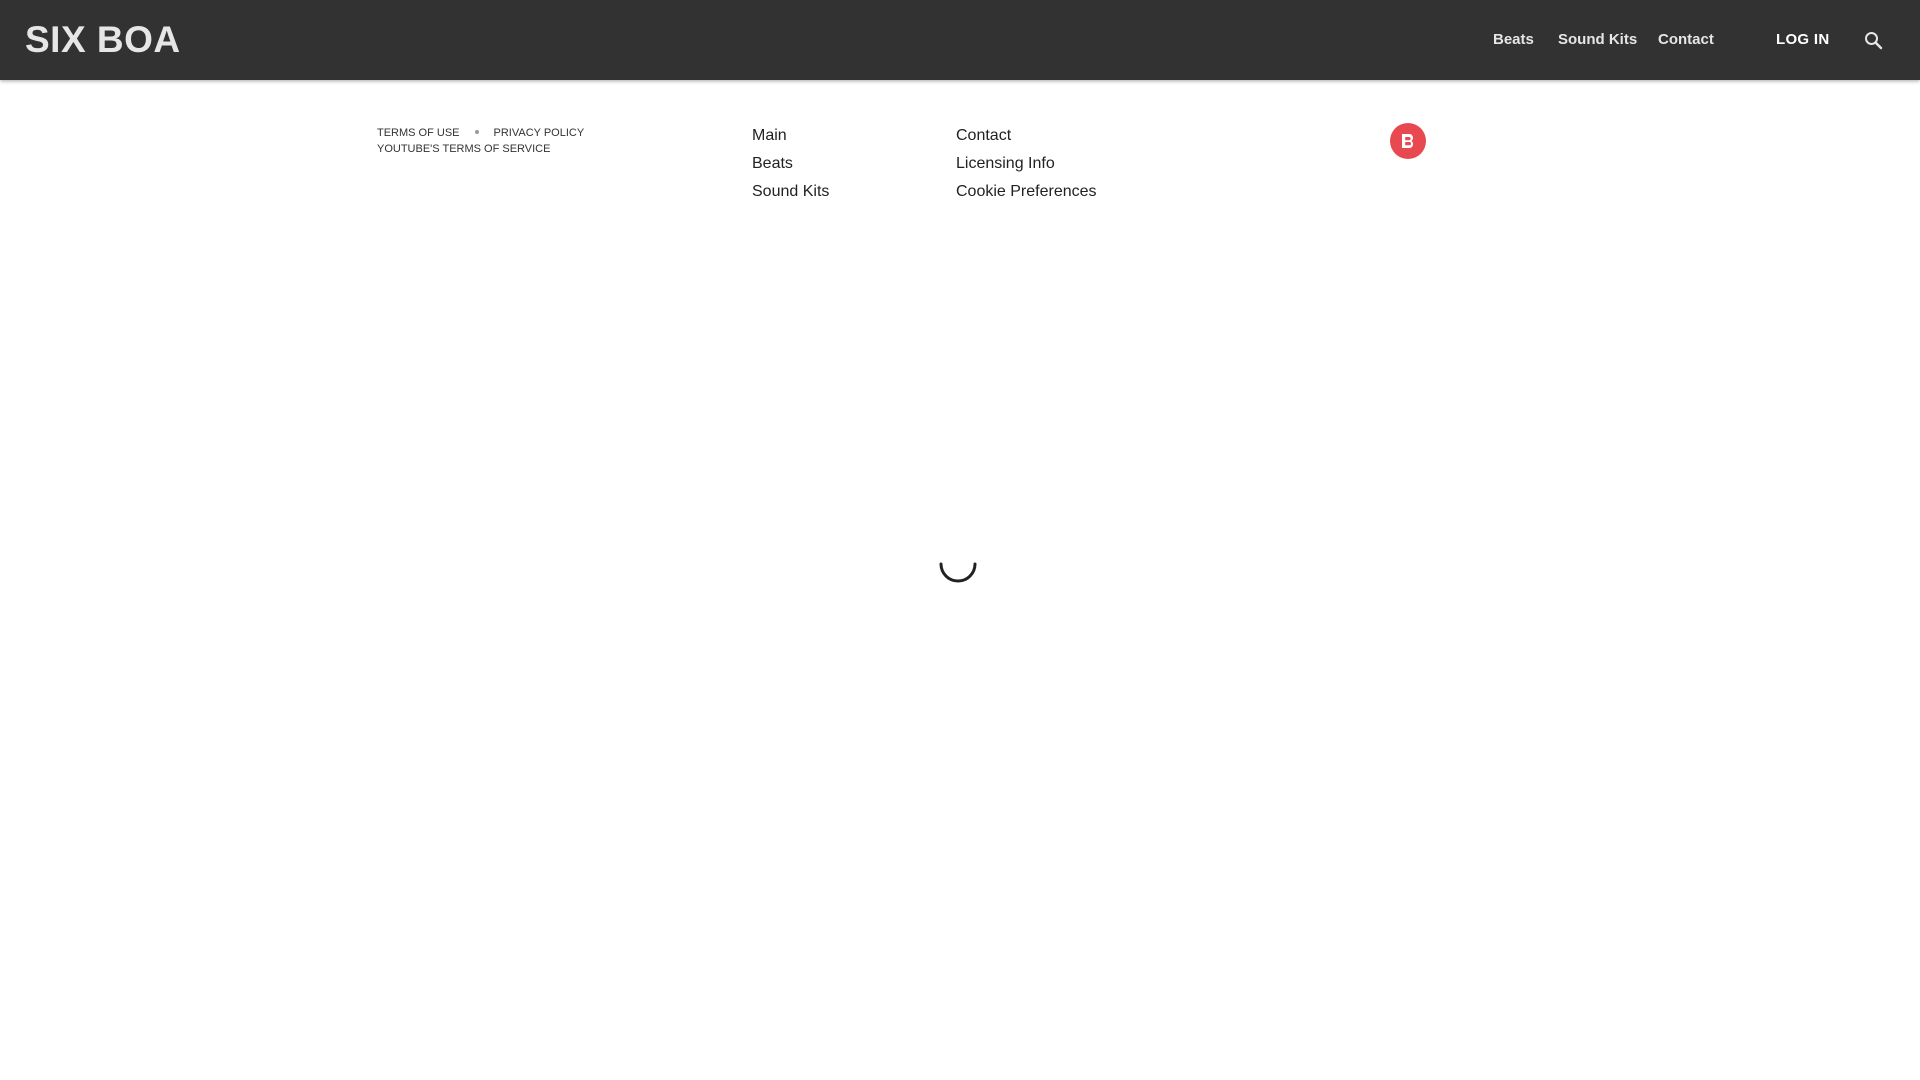 Image resolution: width=1920 pixels, height=1080 pixels. Describe the element at coordinates (418, 133) in the screenshot. I see `terms-of-use-link: TERMS OF USE` at that location.